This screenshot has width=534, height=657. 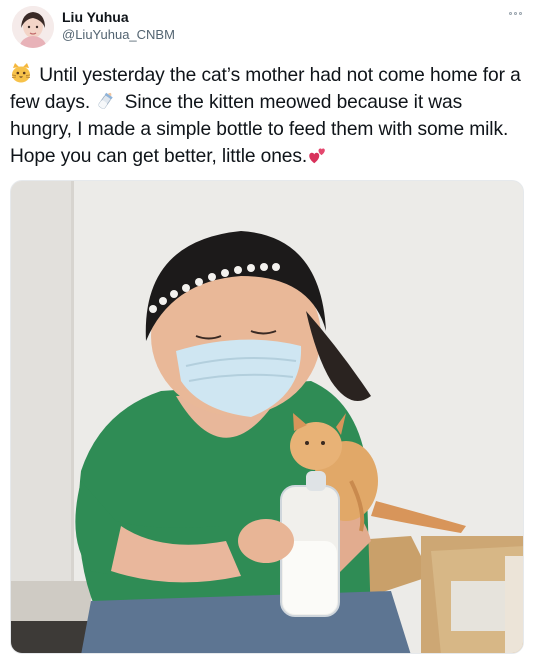 What do you see at coordinates (118, 35) in the screenshot?
I see `author-handle: @LiuYuhua_CNBM` at bounding box center [118, 35].